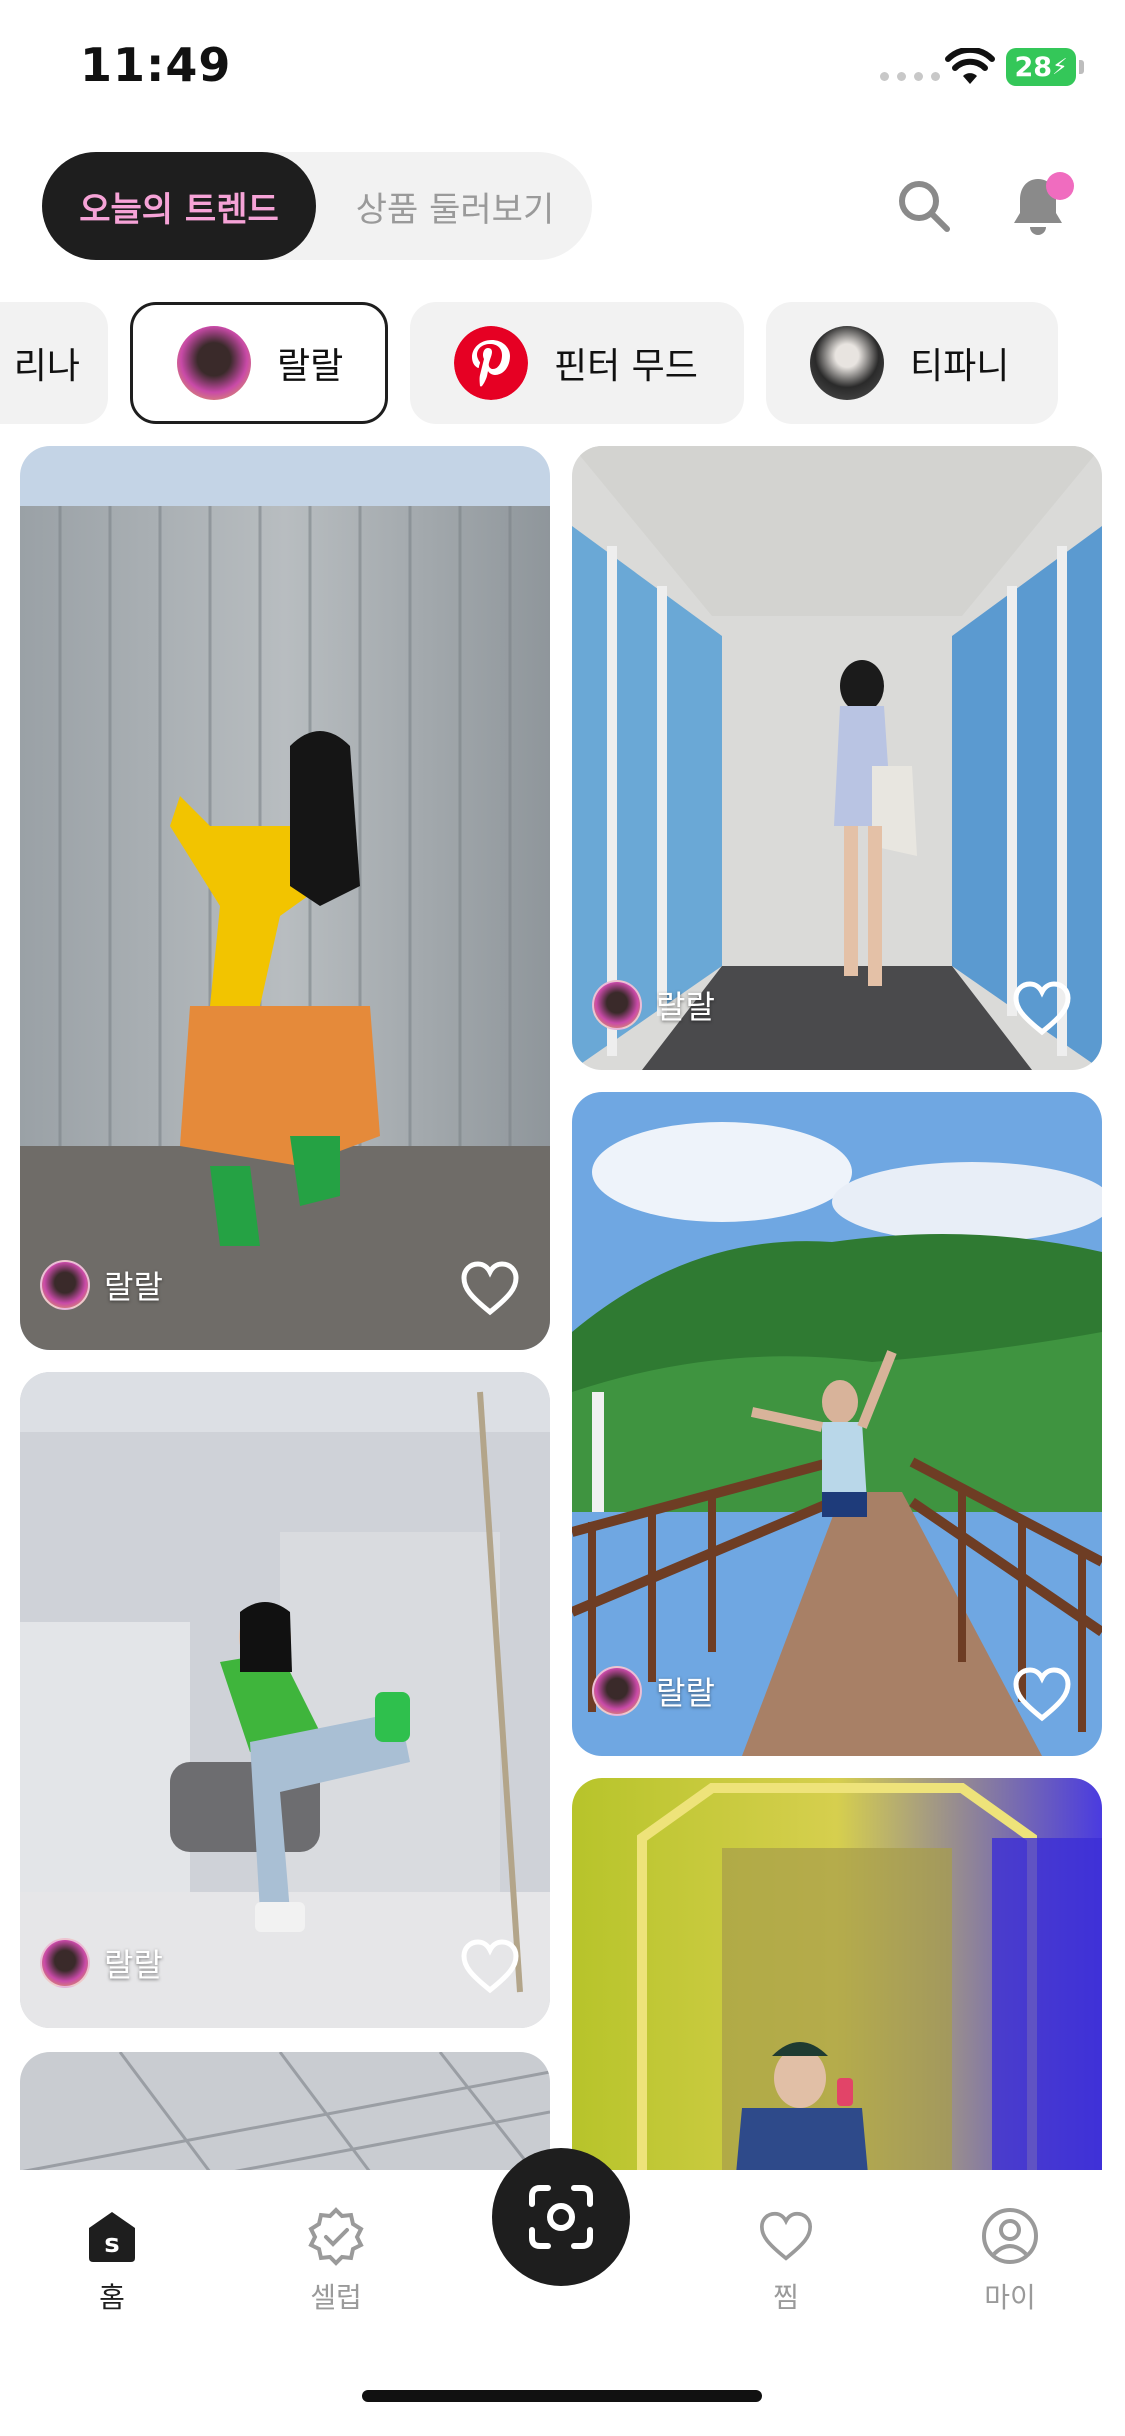 The width and height of the screenshot is (1125, 2436). I want to click on battery-indicator: 28 ⚡, so click(1045, 67).